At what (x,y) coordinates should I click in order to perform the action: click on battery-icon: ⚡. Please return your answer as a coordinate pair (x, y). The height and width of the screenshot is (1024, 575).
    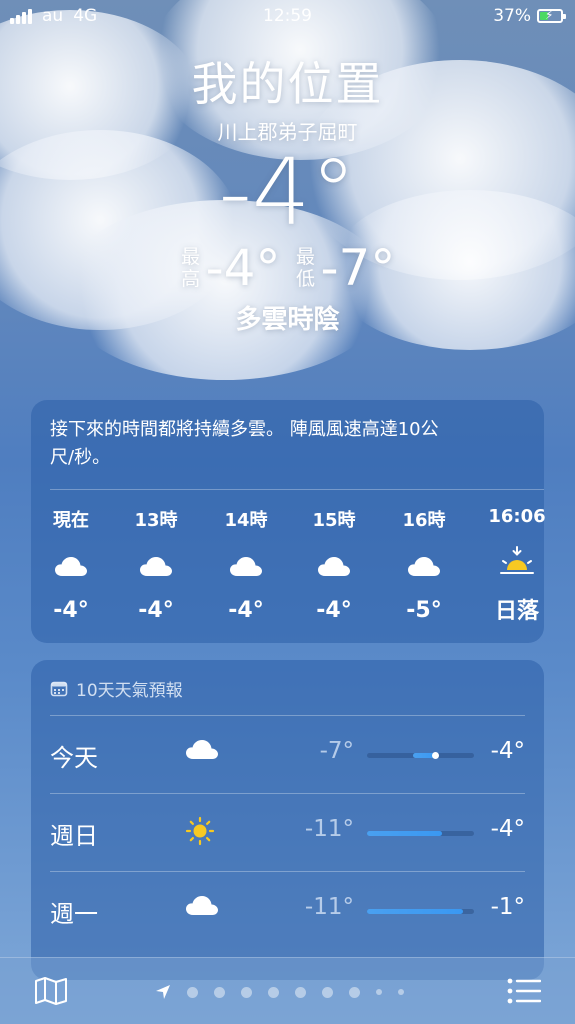
    Looking at the image, I should click on (551, 15).